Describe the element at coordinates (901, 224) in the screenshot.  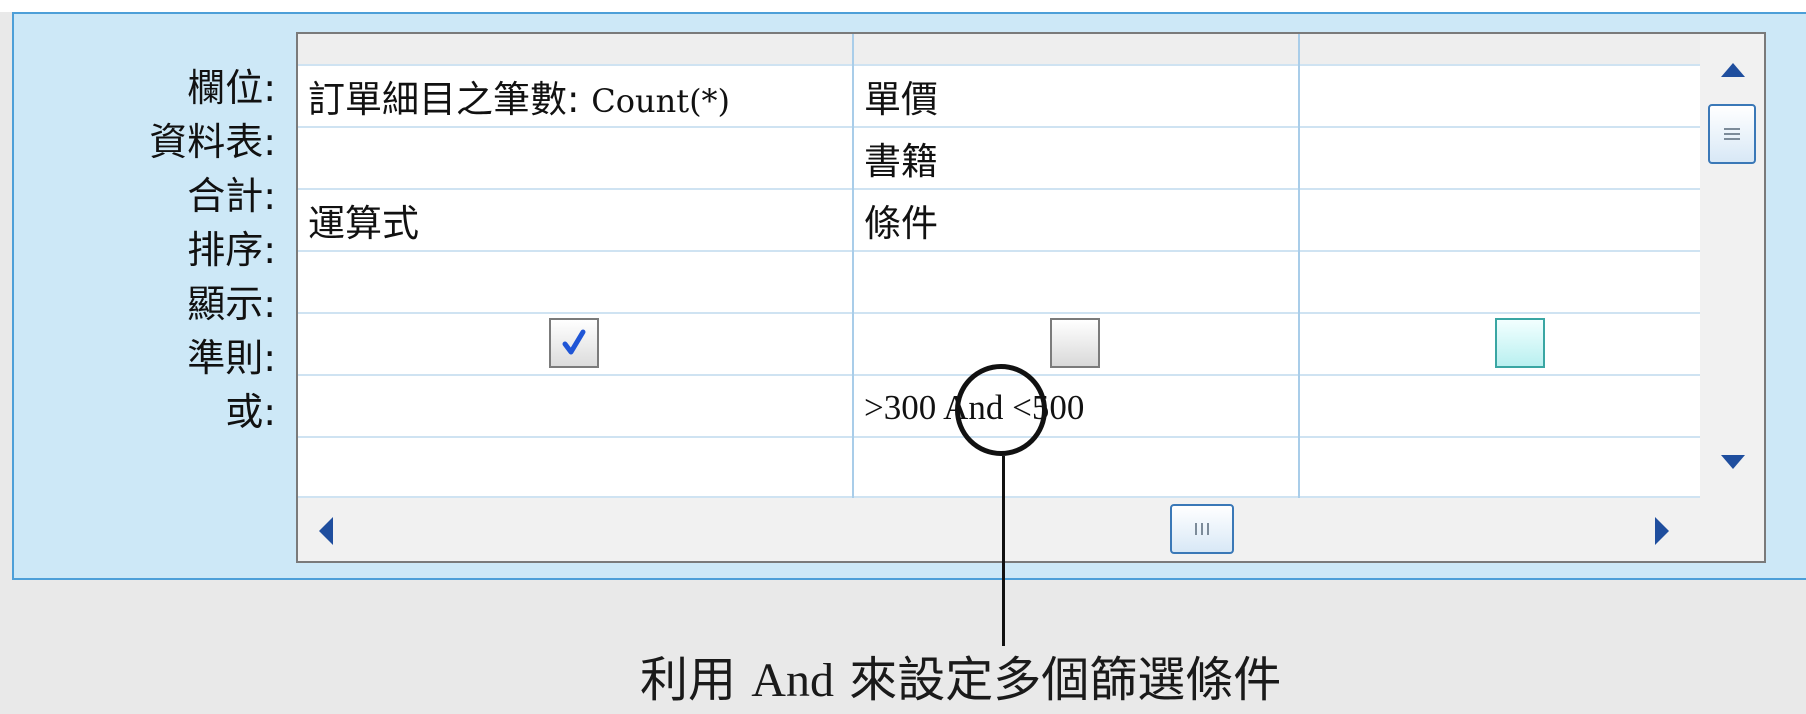
I see `cell-col2-total: 條件` at that location.